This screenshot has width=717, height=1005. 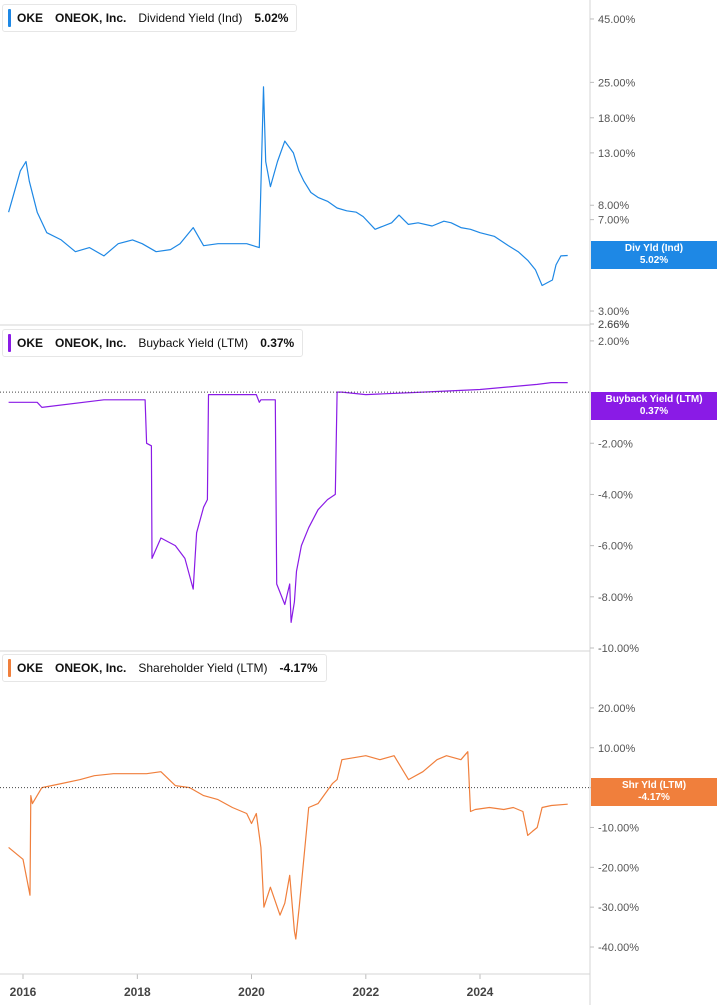 I want to click on legend-metric: Dividend Yield (Ind), so click(x=190, y=18).